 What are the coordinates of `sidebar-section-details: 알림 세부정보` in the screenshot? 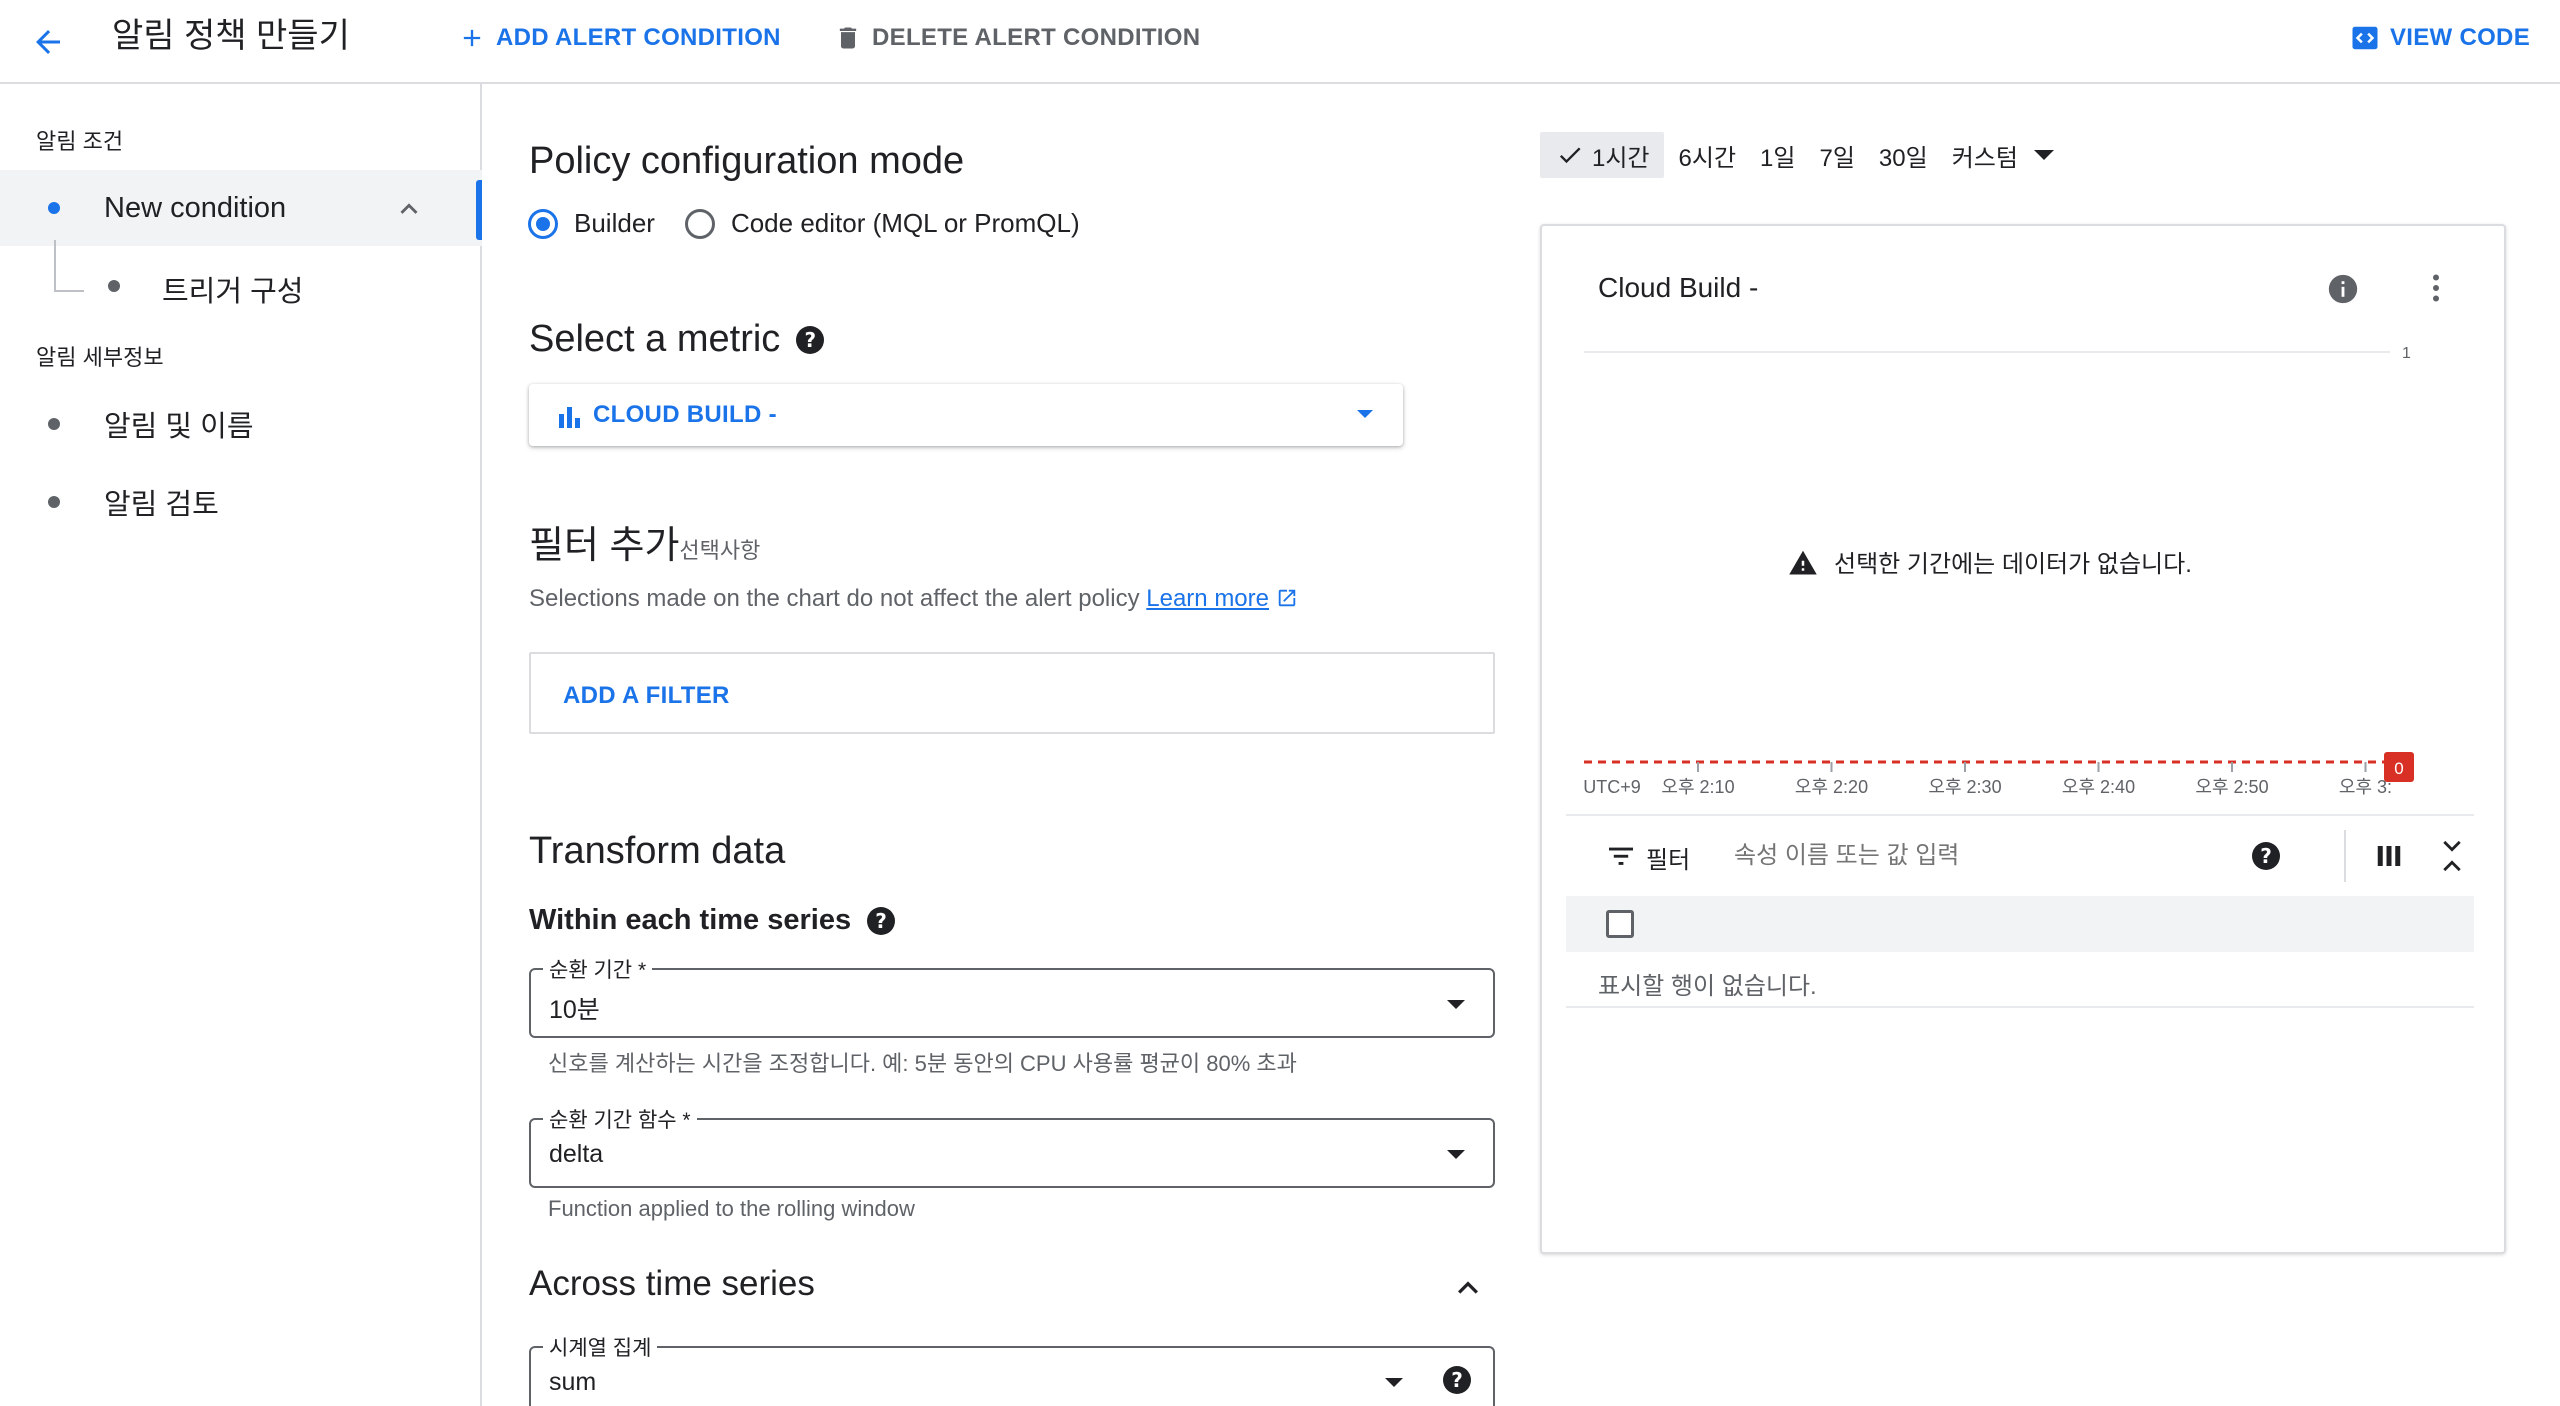 It's located at (100, 357).